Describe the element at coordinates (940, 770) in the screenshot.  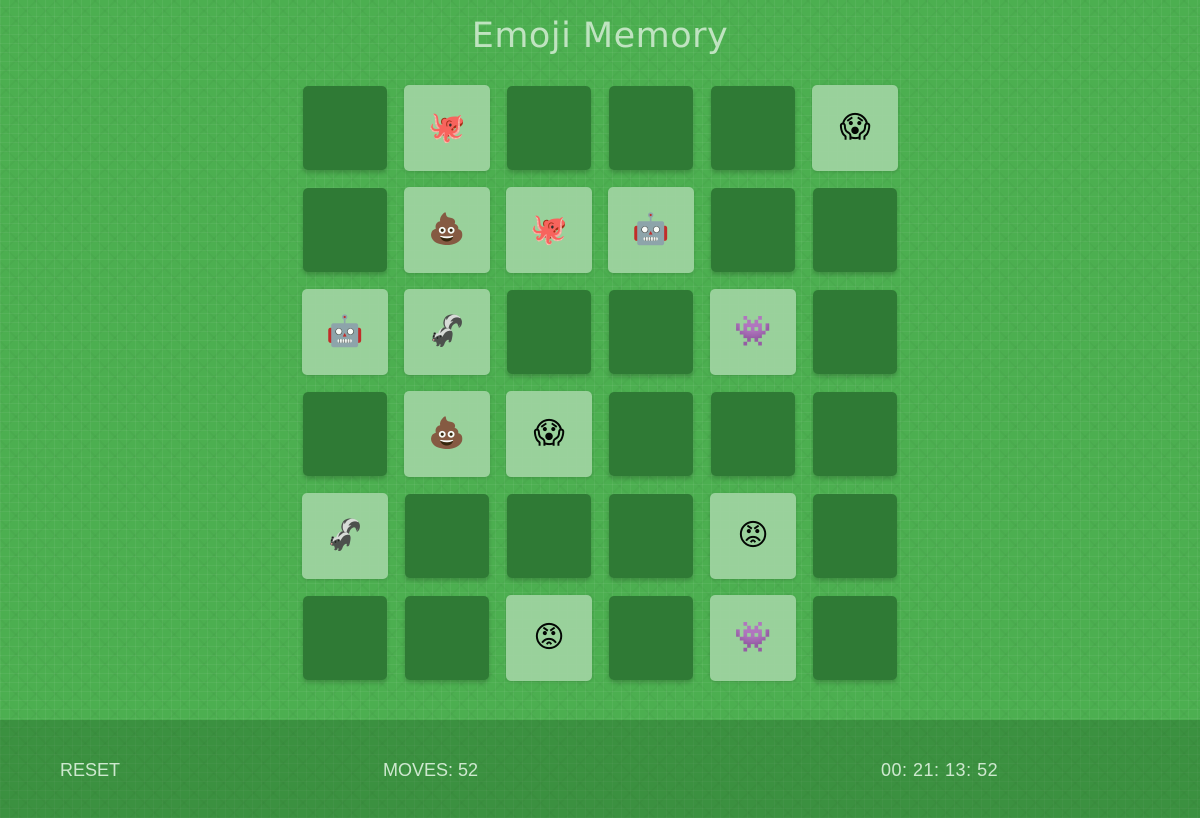
I see `timer-display: 00: 21: 13: 52` at that location.